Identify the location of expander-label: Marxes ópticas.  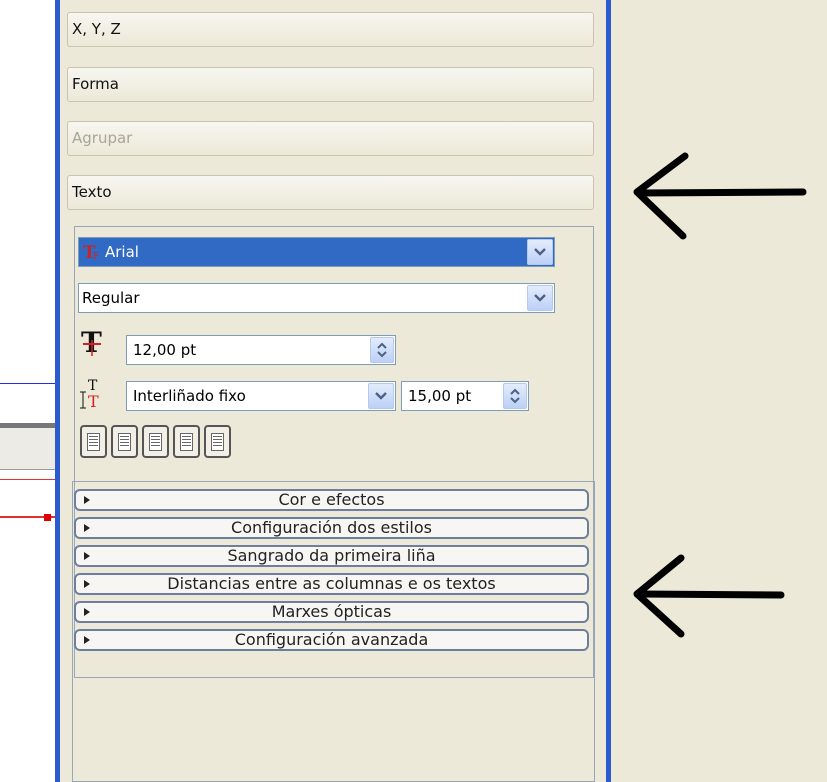
(331, 611).